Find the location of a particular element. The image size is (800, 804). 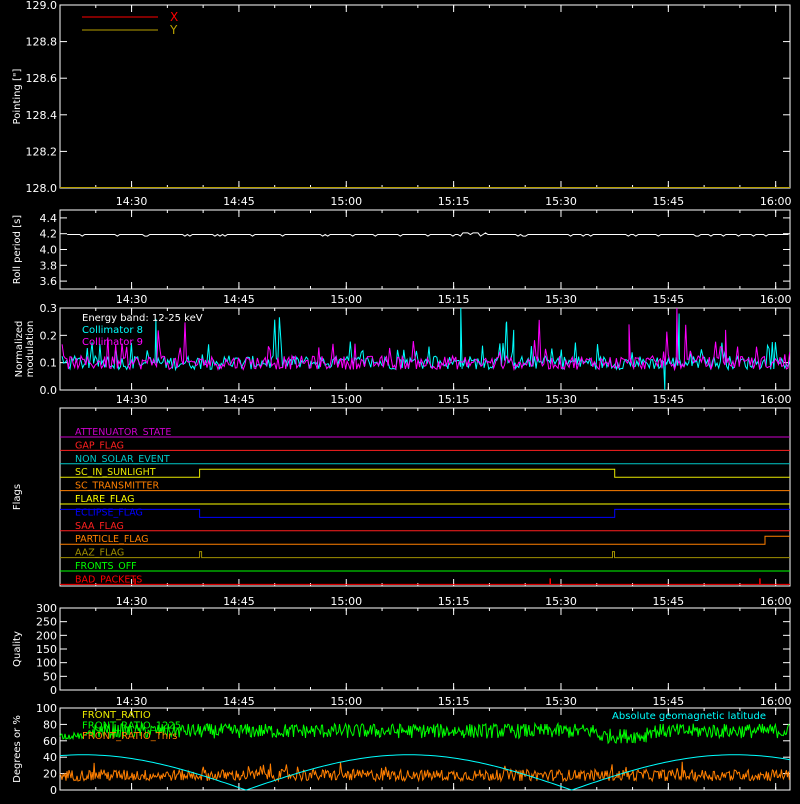

y-tick-label: 0.1 is located at coordinates (49, 363).